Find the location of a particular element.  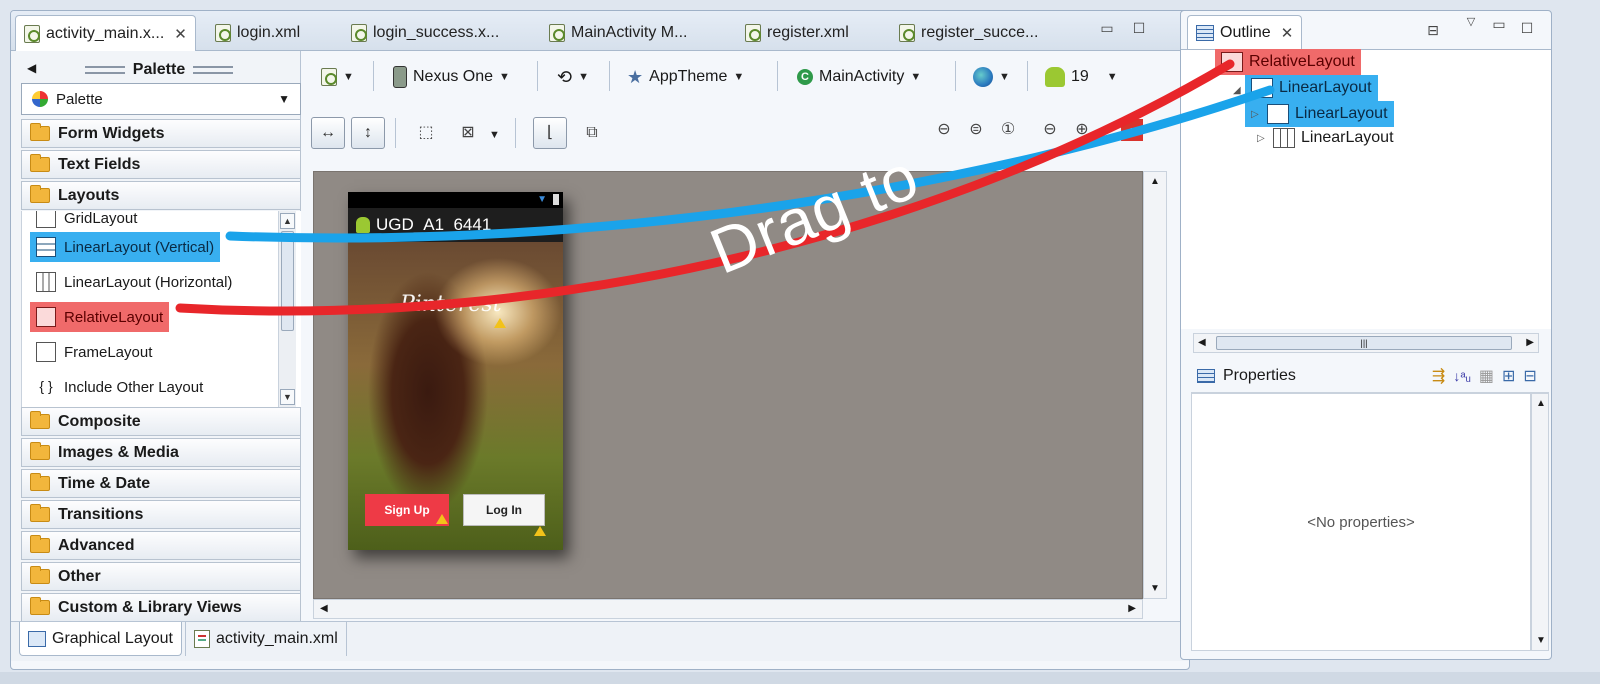

margins-icon: ⬚ is located at coordinates (426, 133).